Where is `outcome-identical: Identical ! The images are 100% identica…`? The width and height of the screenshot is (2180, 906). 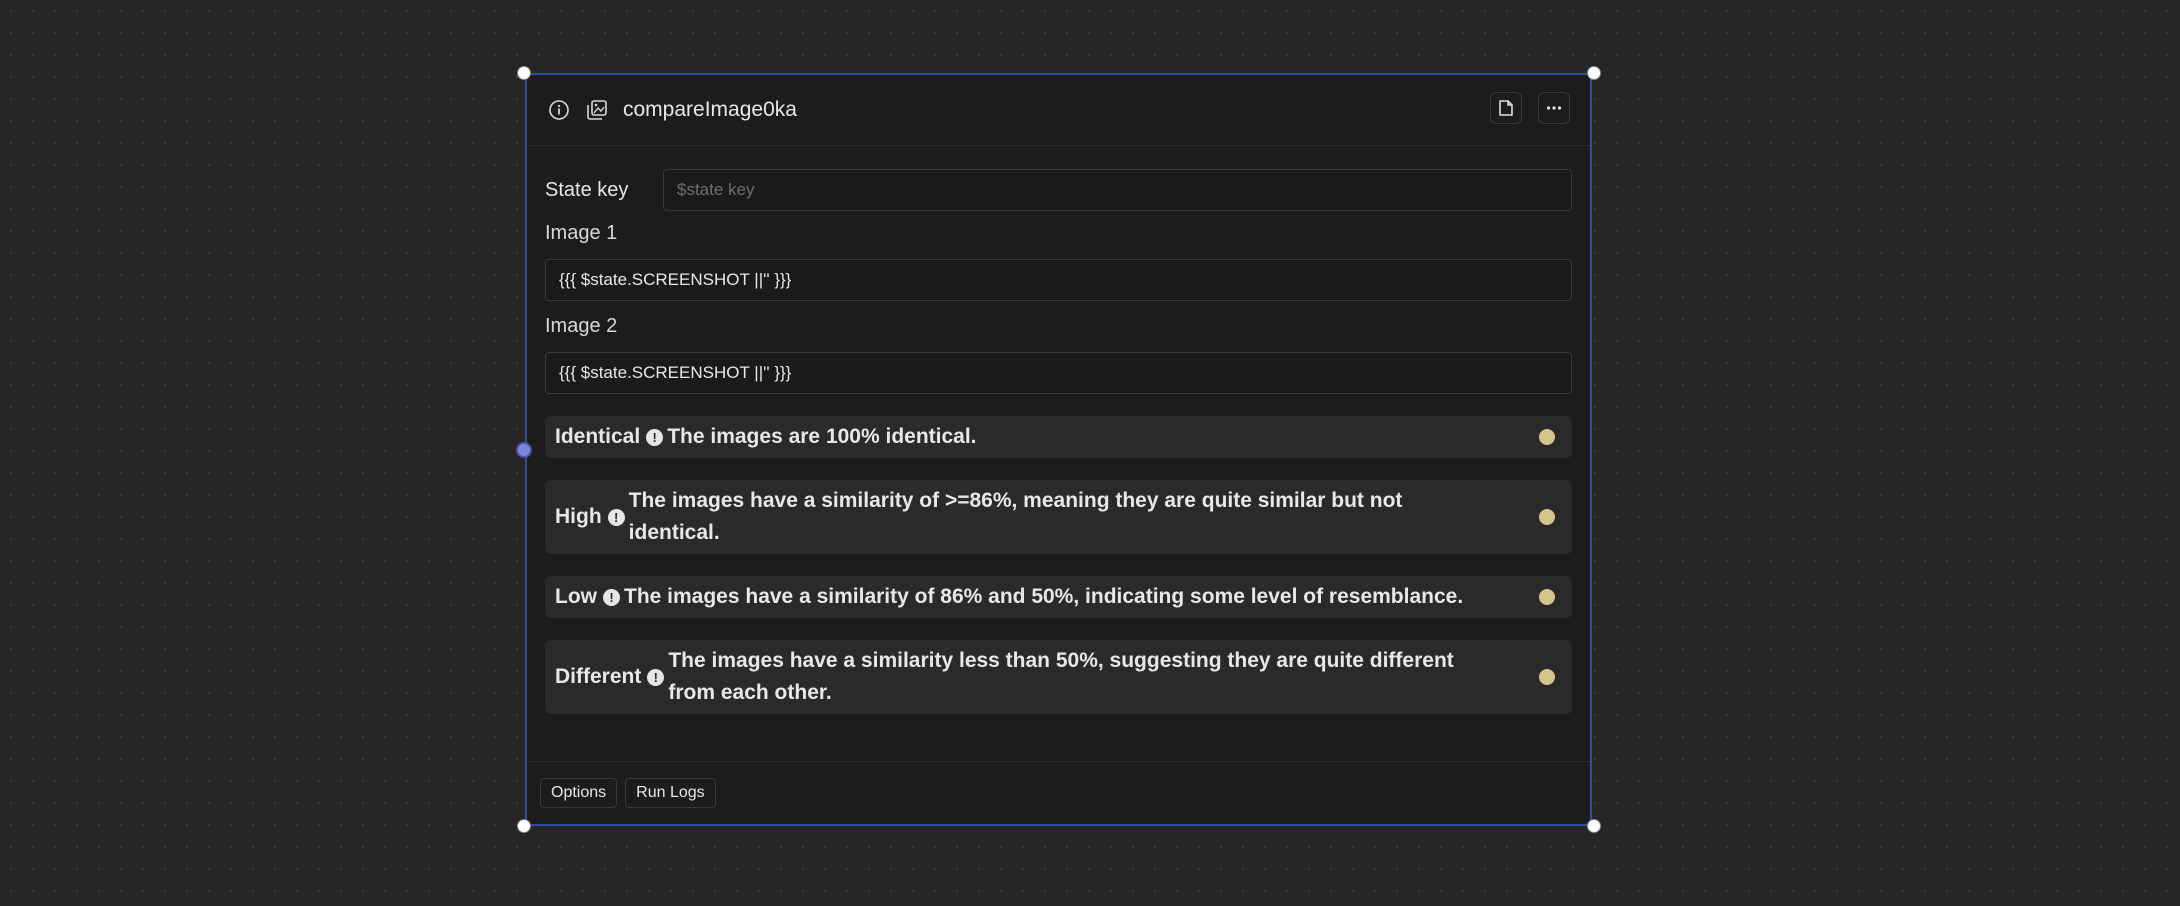 outcome-identical: Identical ! The images are 100% identica… is located at coordinates (1058, 437).